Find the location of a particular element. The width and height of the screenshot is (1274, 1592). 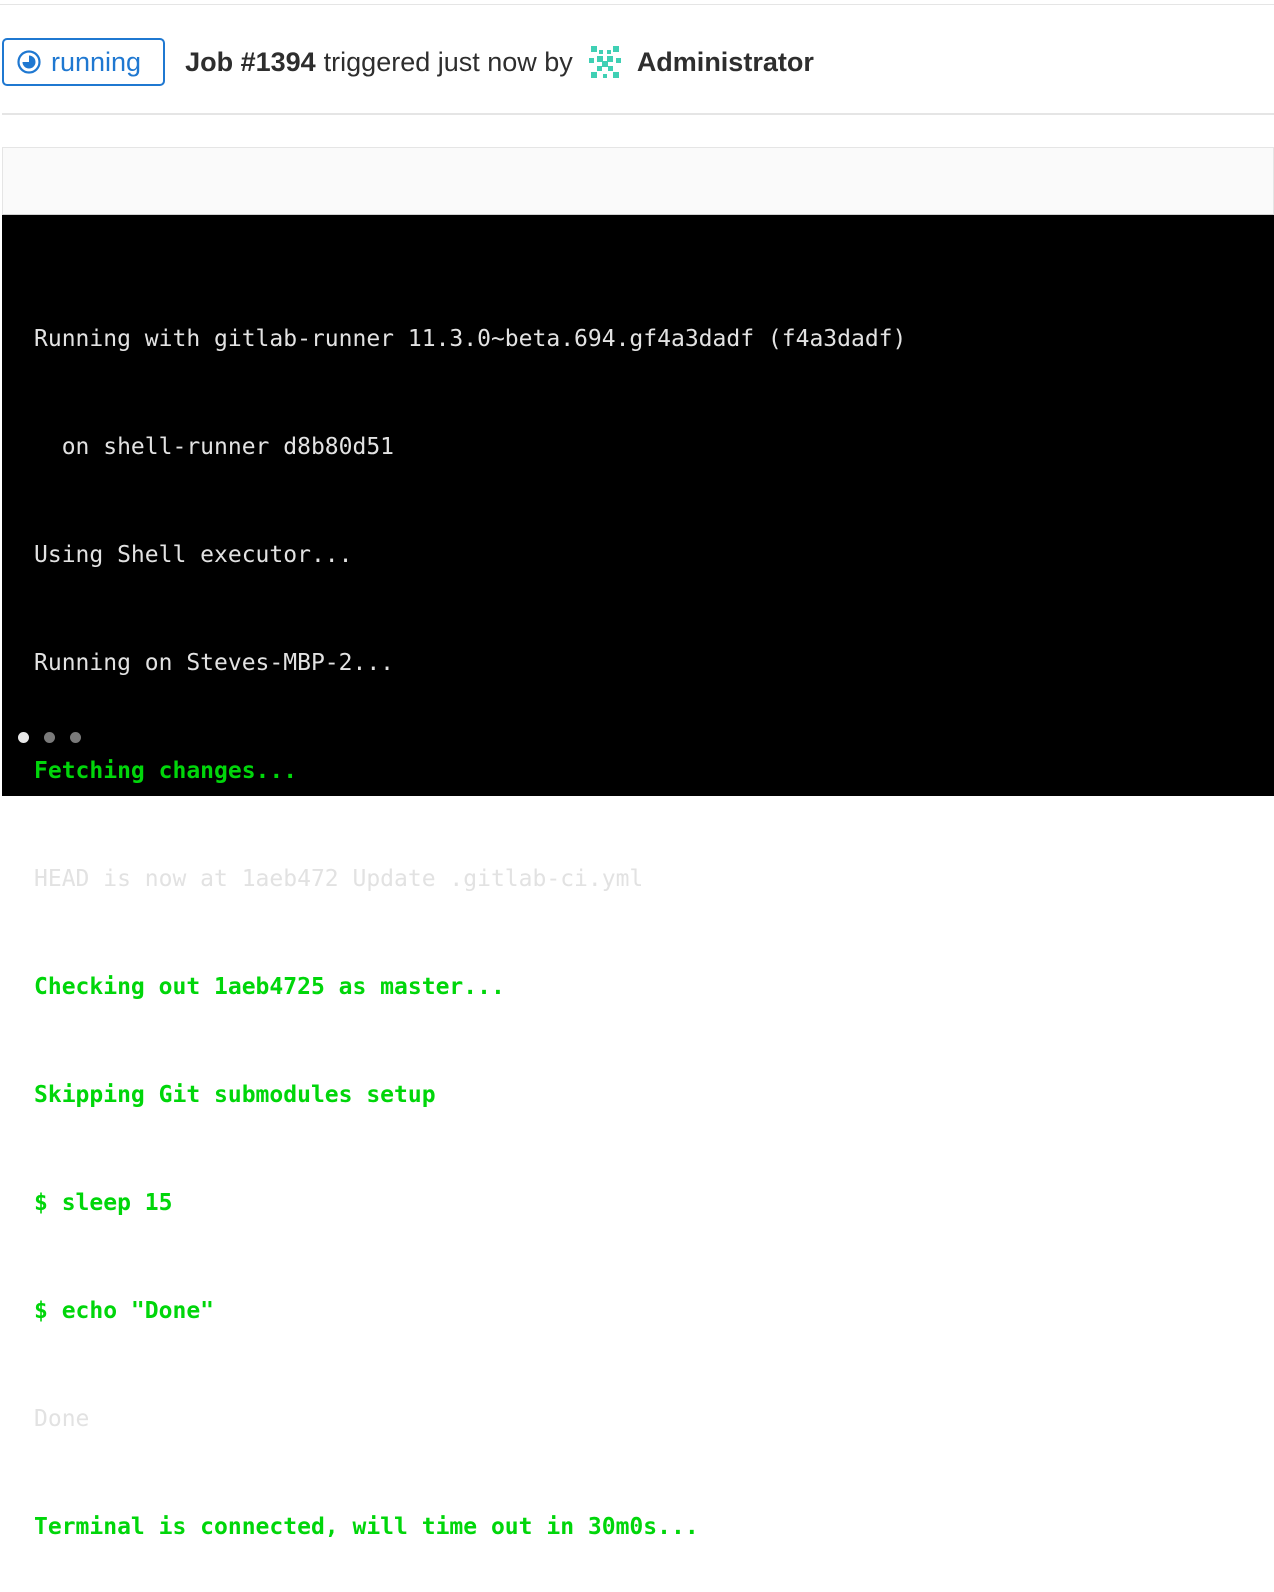

status-label: running is located at coordinates (96, 61).